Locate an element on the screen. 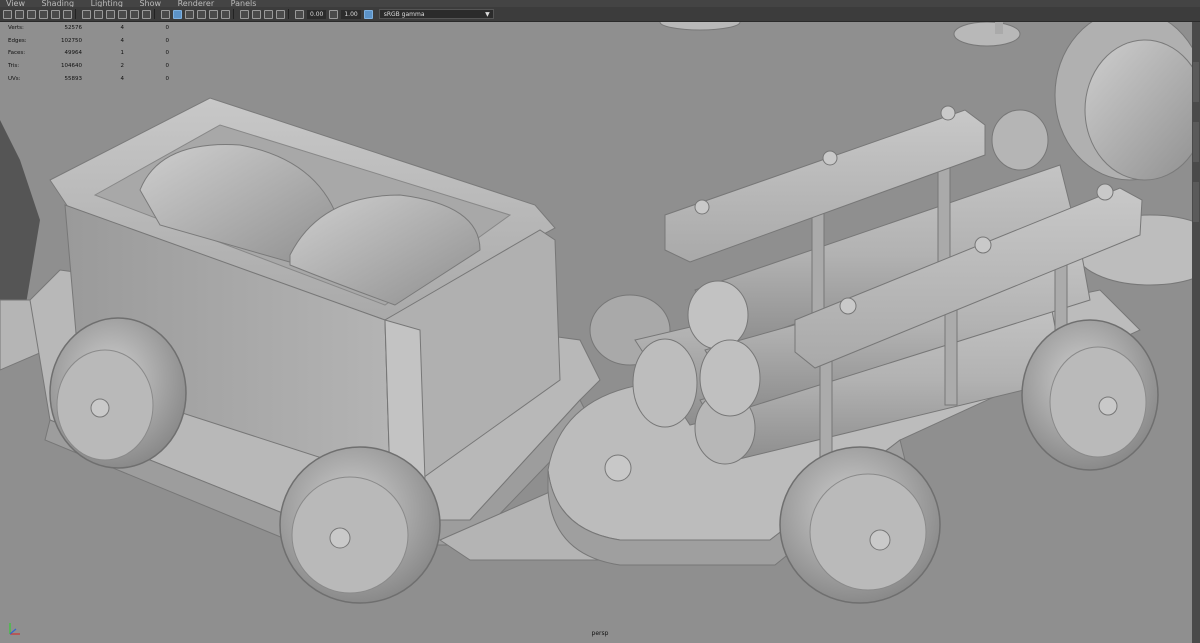 This screenshot has width=1200, height=643. frame-selection-icon is located at coordinates (280, 14).